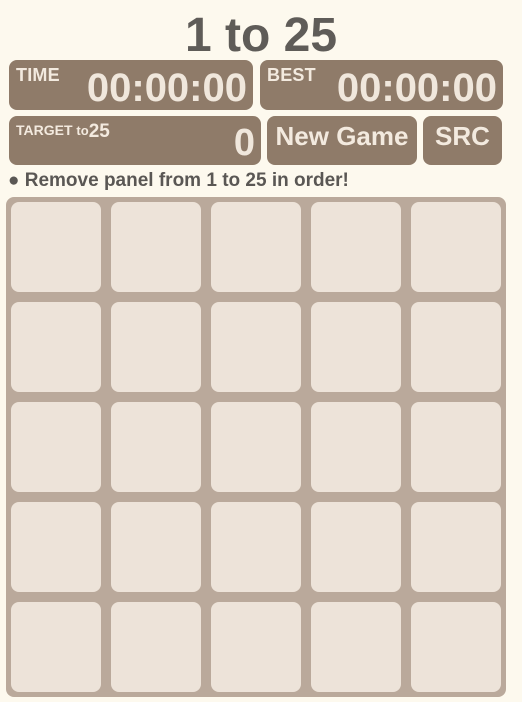 This screenshot has width=522, height=702. I want to click on target-label-group: TARGET to25, so click(63, 131).